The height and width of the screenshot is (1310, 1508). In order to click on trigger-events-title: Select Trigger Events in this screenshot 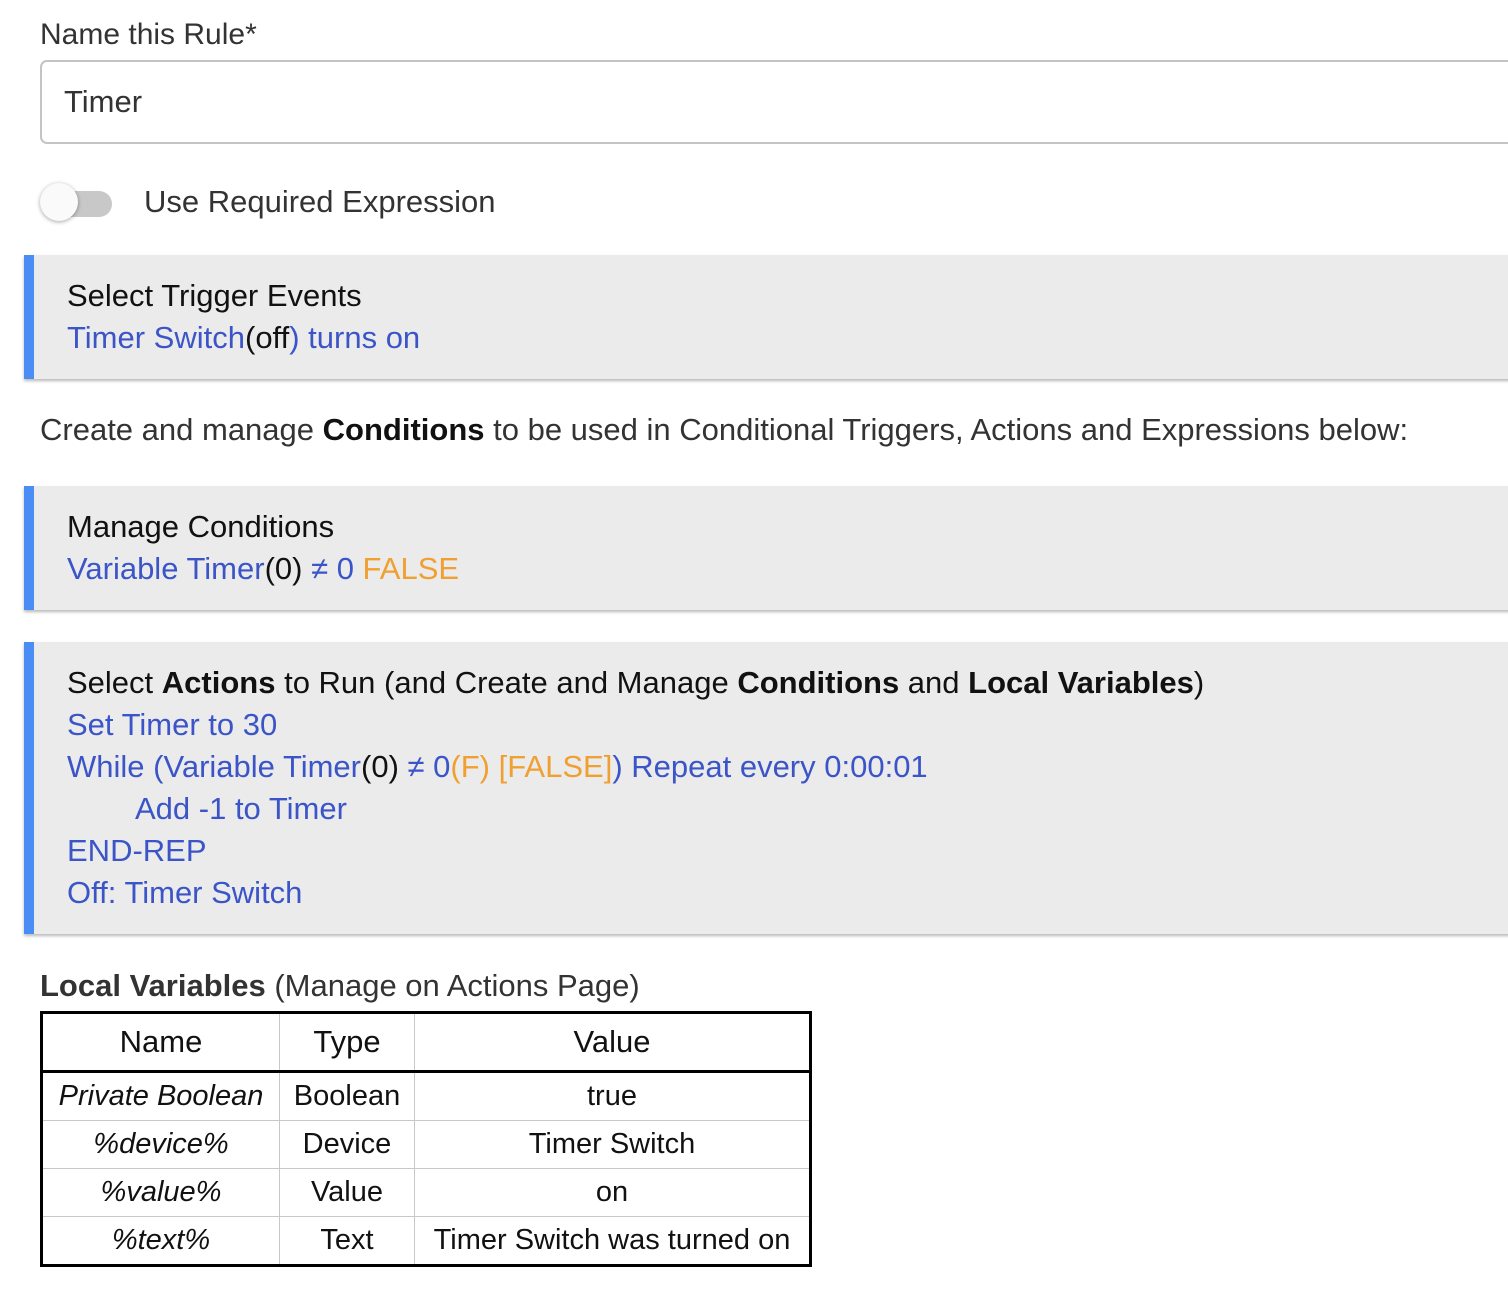, I will do `click(214, 295)`.